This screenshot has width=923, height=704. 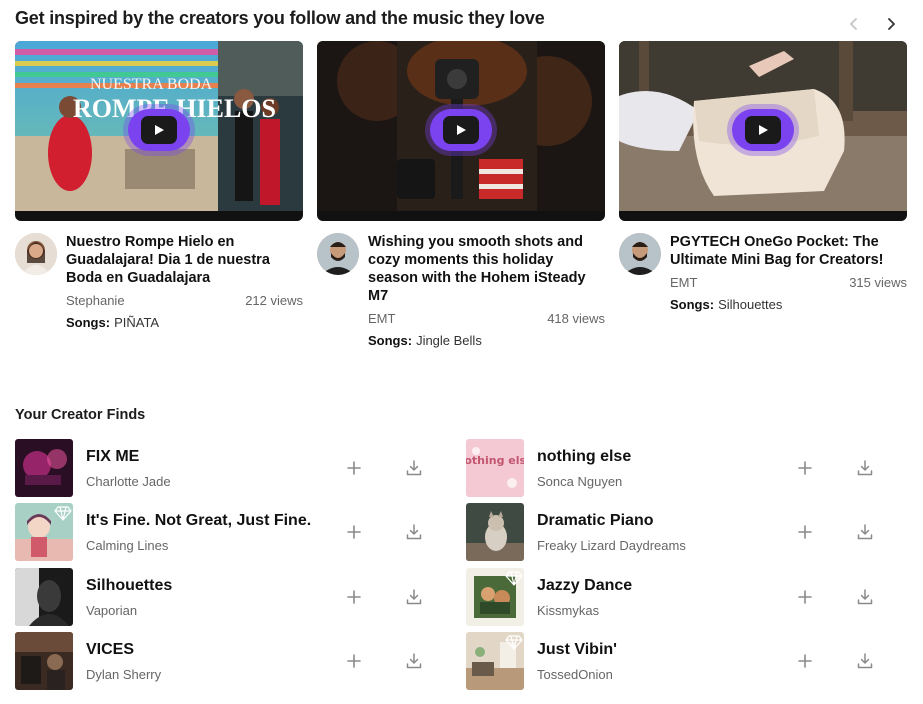 I want to click on track-title: FIX ME, so click(x=112, y=457).